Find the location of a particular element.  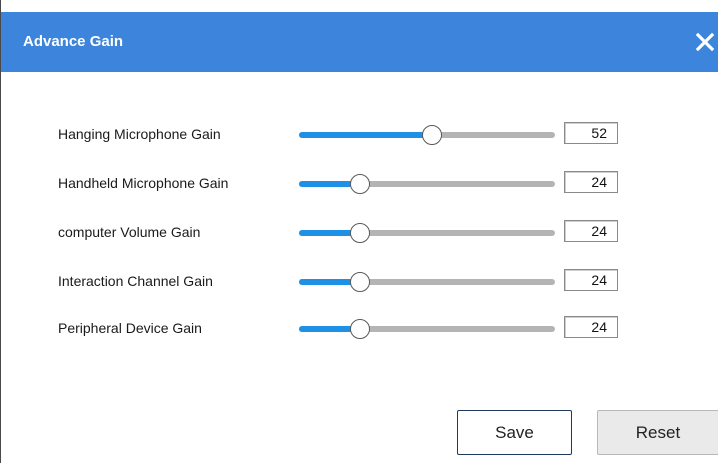

gain-row-interaction-channel: Interaction Channel Gain is located at coordinates (359, 282).